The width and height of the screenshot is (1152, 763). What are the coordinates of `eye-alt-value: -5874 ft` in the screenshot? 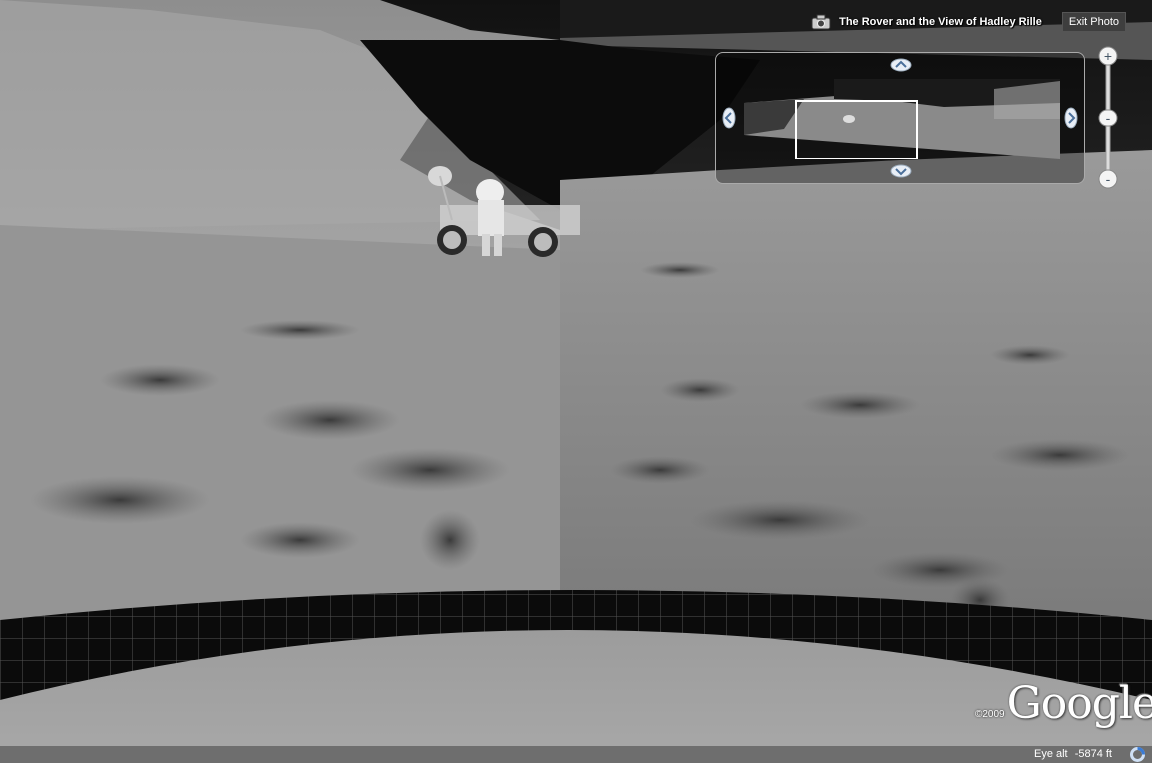 It's located at (1093, 754).